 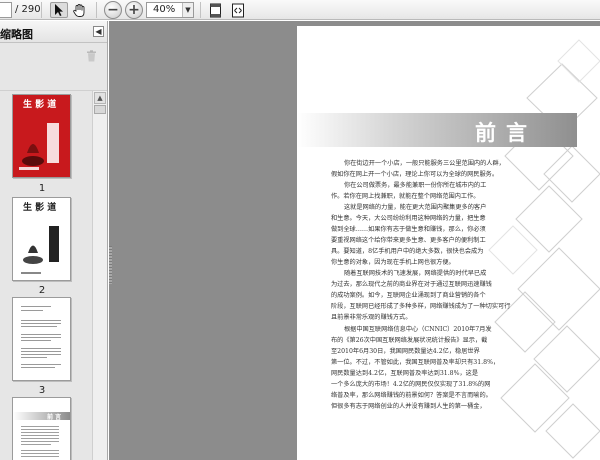 I want to click on thumbnail-1-cover-title: 生 影 道, so click(x=40, y=105).